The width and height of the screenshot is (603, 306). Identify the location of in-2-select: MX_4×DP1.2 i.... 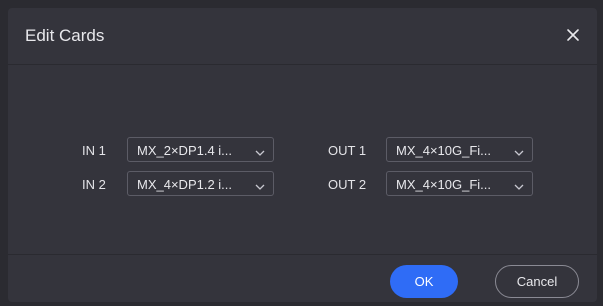
(200, 183).